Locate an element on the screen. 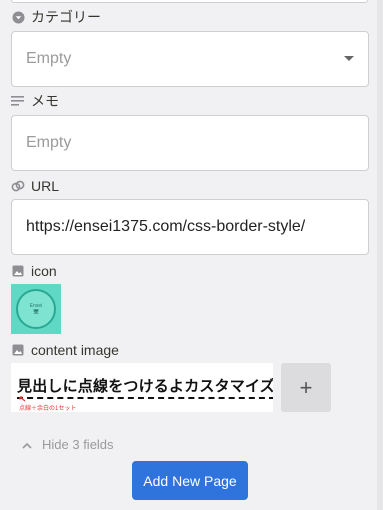 This screenshot has width=383, height=510. content-image-thumbnail: 見出しに点線をつけるよカスタマイズ 点線＋余白の1セット is located at coordinates (142, 387).